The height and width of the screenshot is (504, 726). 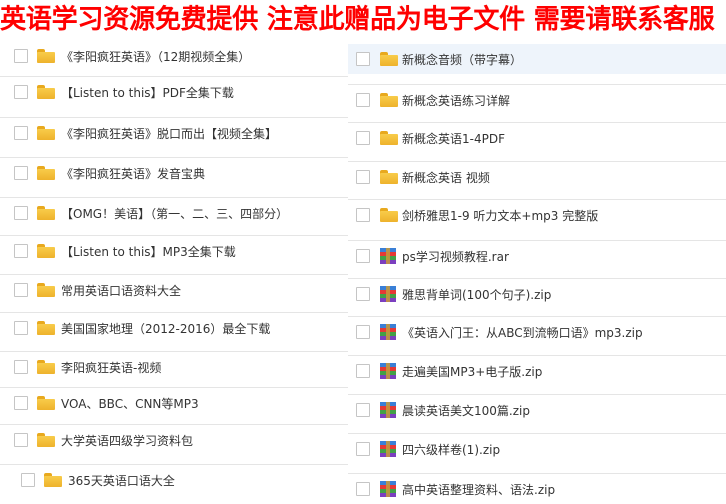 I want to click on left-file-row: 【Listen to this】PDF全集下载, so click(x=174, y=91).